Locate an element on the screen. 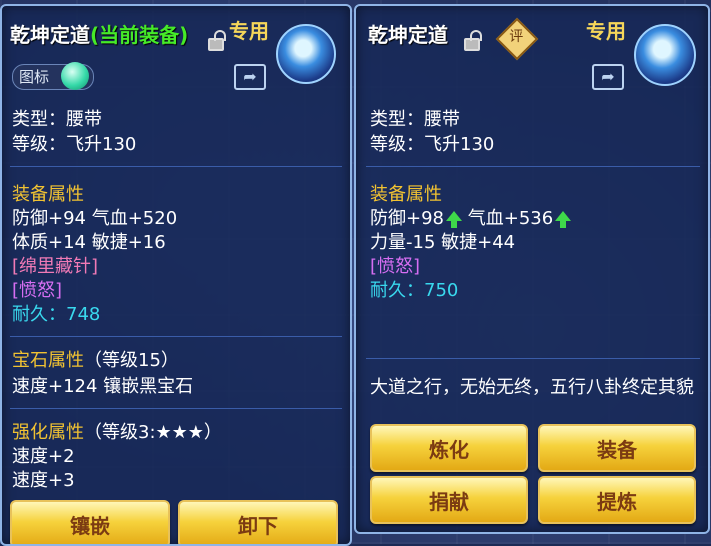  attr-line-1: 防御+98 气血+536 is located at coordinates (471, 219).